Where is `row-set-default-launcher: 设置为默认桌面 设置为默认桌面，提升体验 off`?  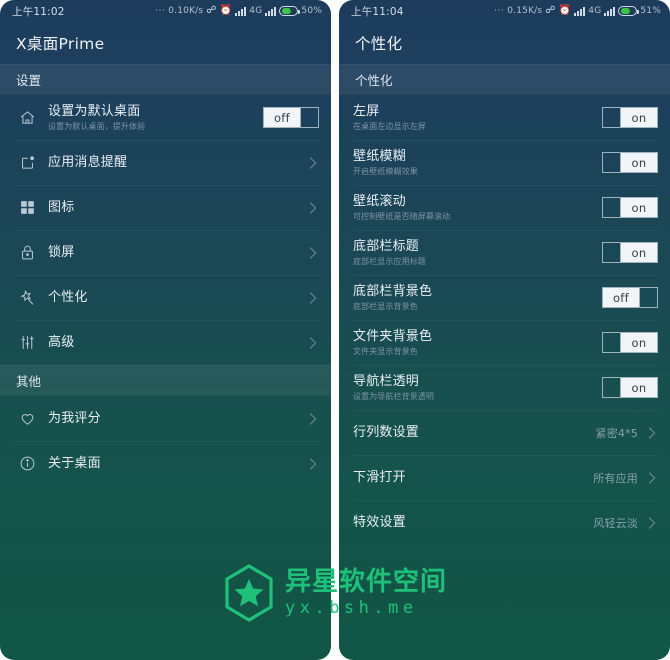
row-set-default-launcher: 设置为默认桌面 设置为默认桌面，提升体验 off is located at coordinates (165, 117).